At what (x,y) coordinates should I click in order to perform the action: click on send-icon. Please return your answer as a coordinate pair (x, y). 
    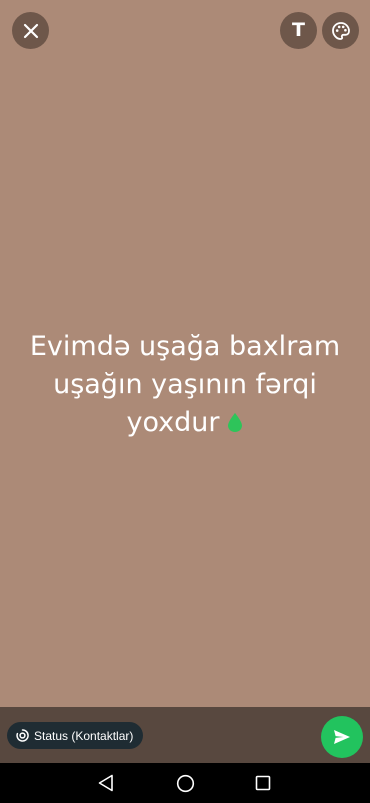
    Looking at the image, I should click on (342, 737).